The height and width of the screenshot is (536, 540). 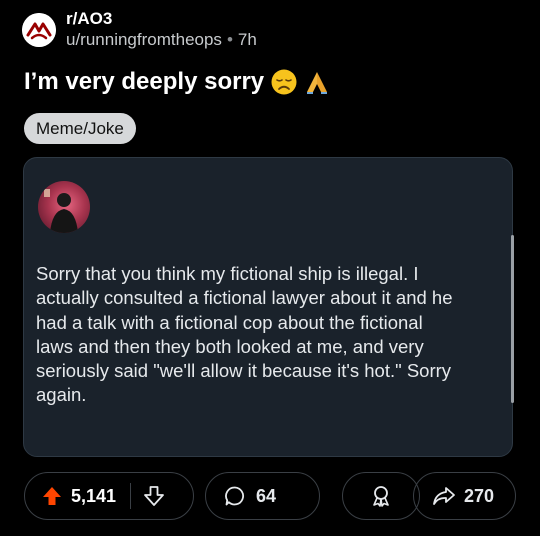 I want to click on embedded-author-avatar, so click(x=64, y=207).